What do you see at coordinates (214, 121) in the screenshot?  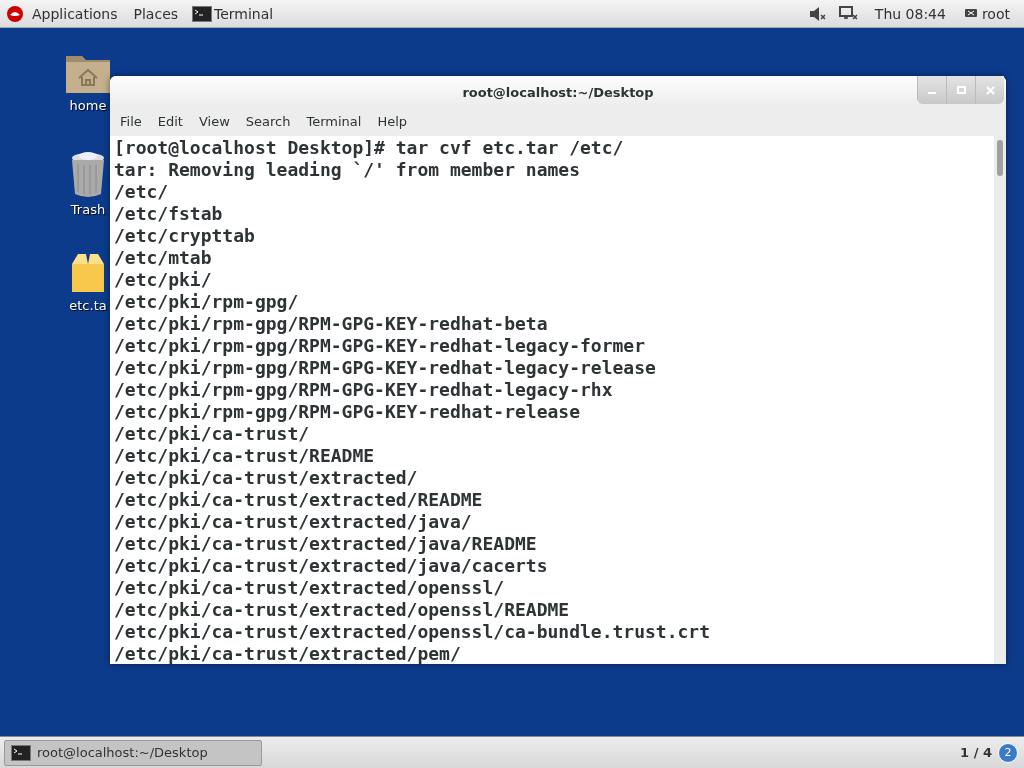 I see `menu-item: View` at bounding box center [214, 121].